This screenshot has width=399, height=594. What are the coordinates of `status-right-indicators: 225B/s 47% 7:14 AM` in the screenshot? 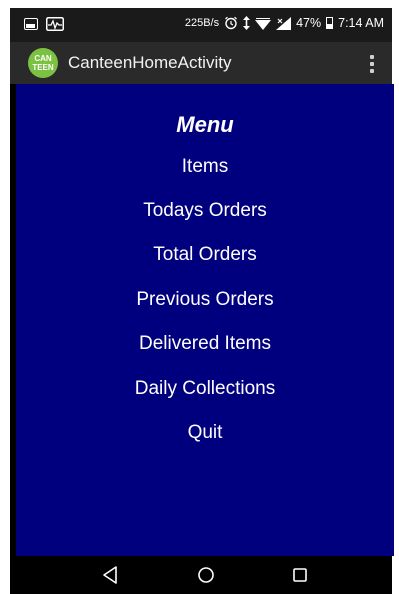 It's located at (284, 23).